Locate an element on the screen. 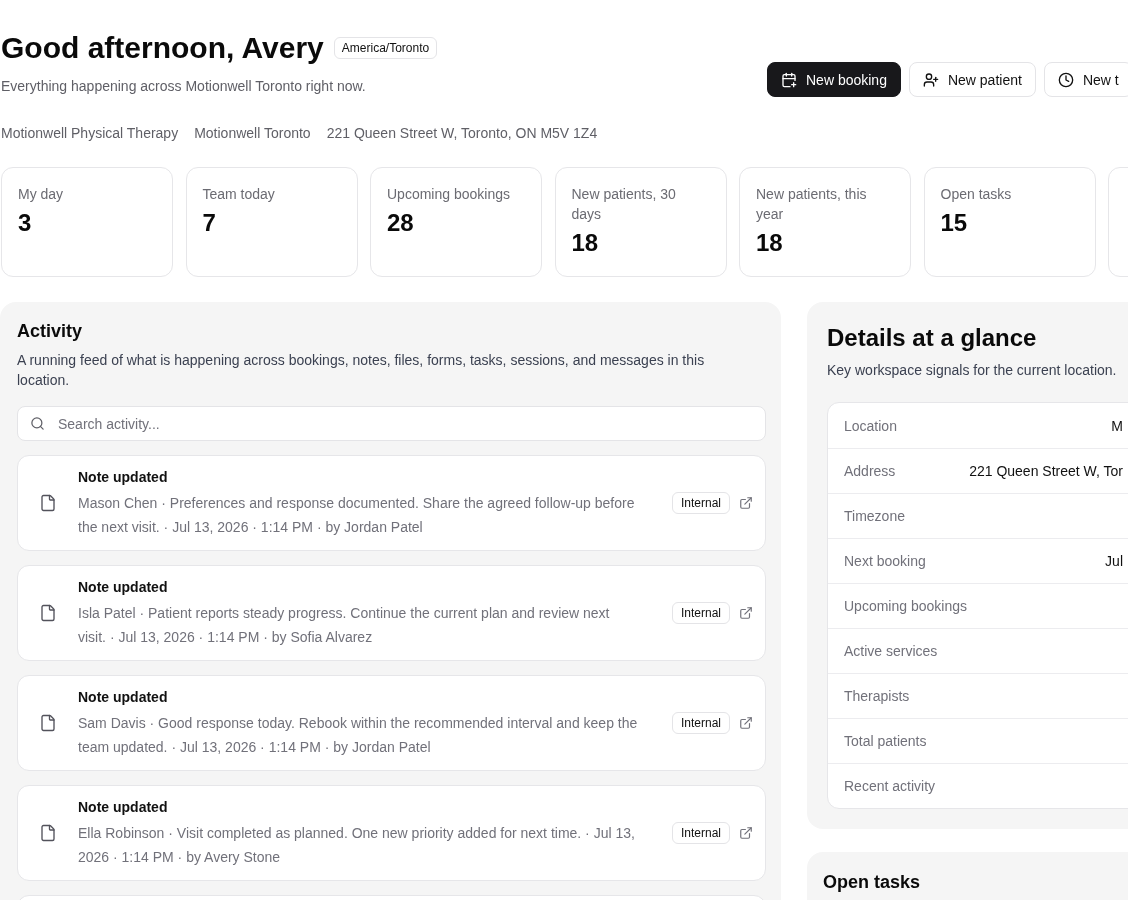 The image size is (1128, 900). stat-label: Upcoming bookings is located at coordinates (449, 194).